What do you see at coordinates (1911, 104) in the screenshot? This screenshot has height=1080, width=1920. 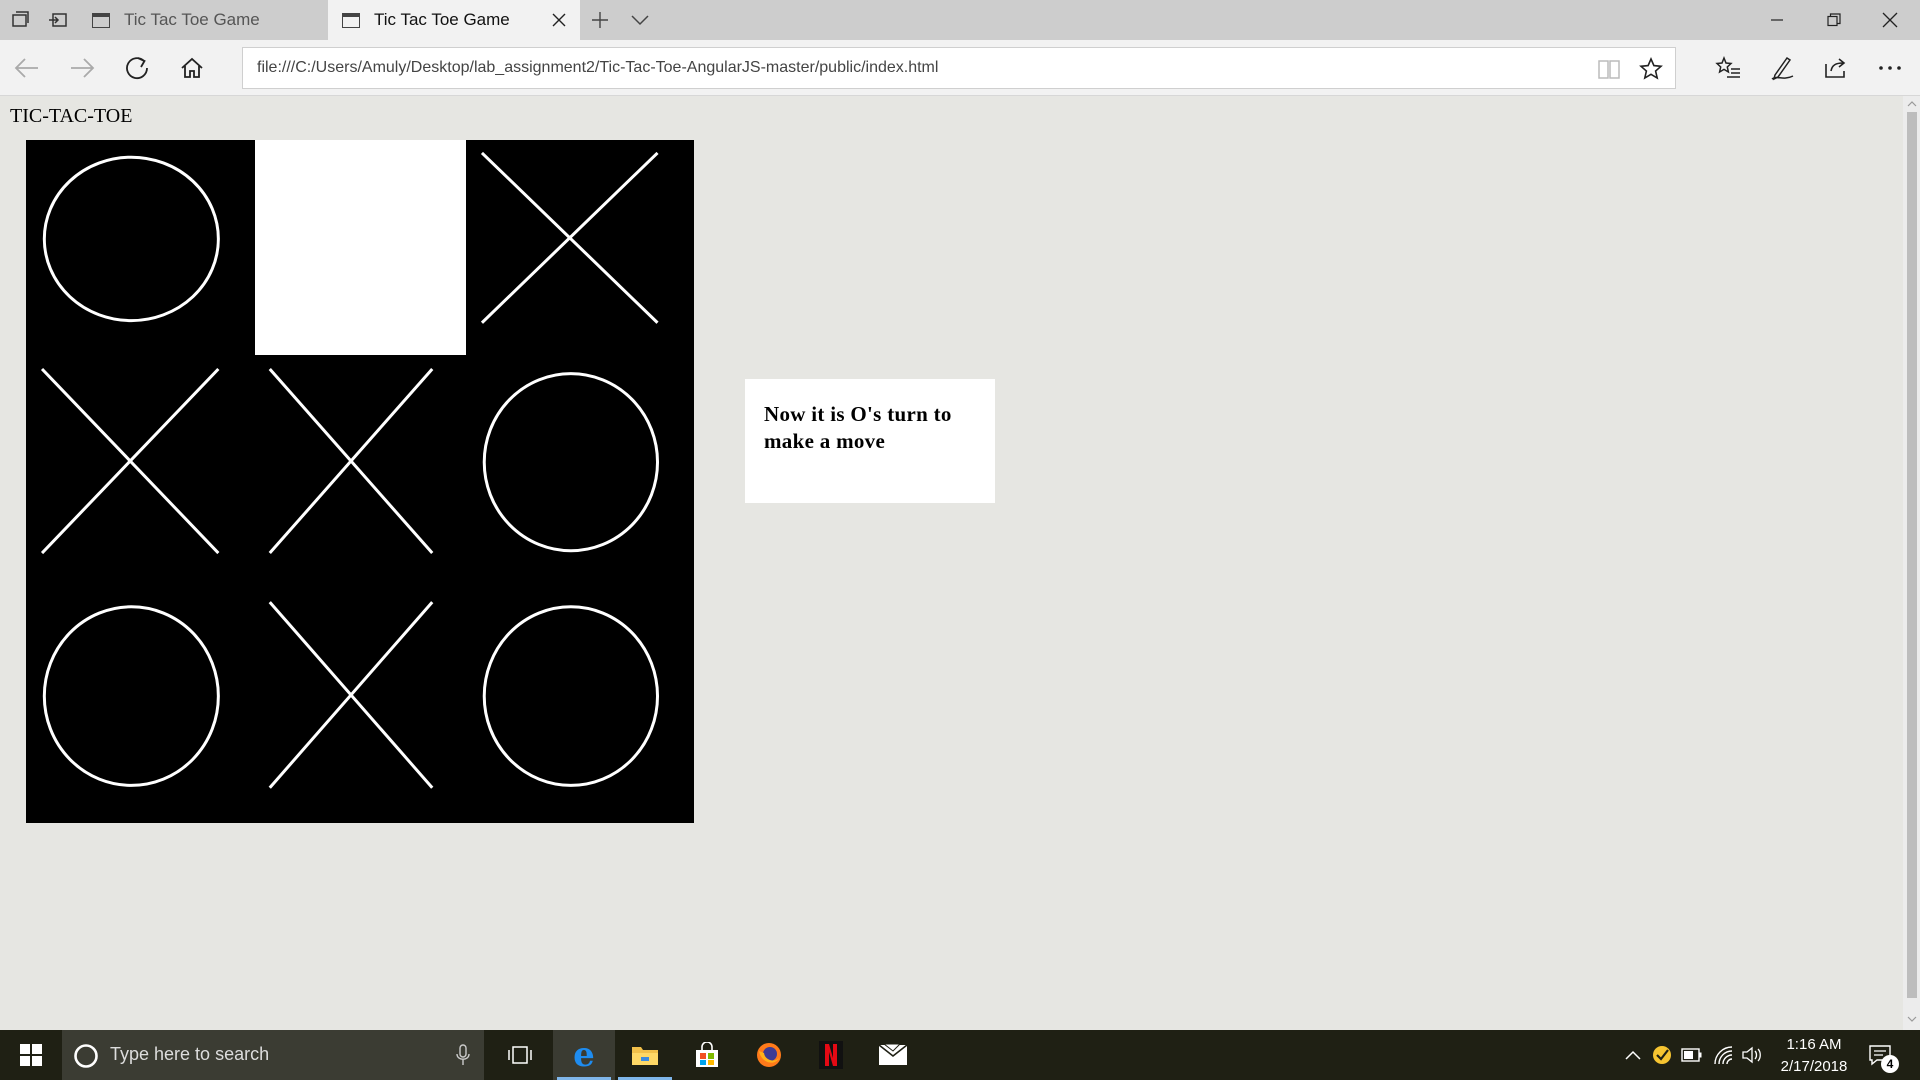 I see `scroll-up-icon` at bounding box center [1911, 104].